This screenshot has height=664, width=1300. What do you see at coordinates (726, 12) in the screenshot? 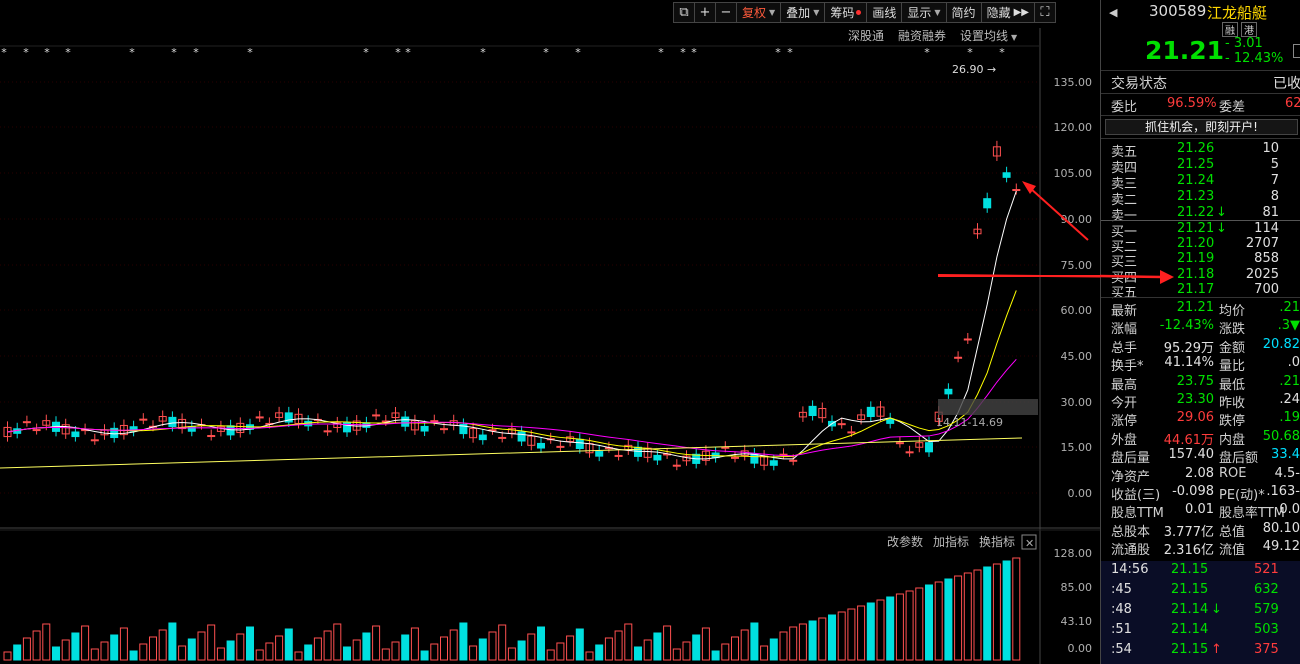
I see `zoom-out-button: −` at bounding box center [726, 12].